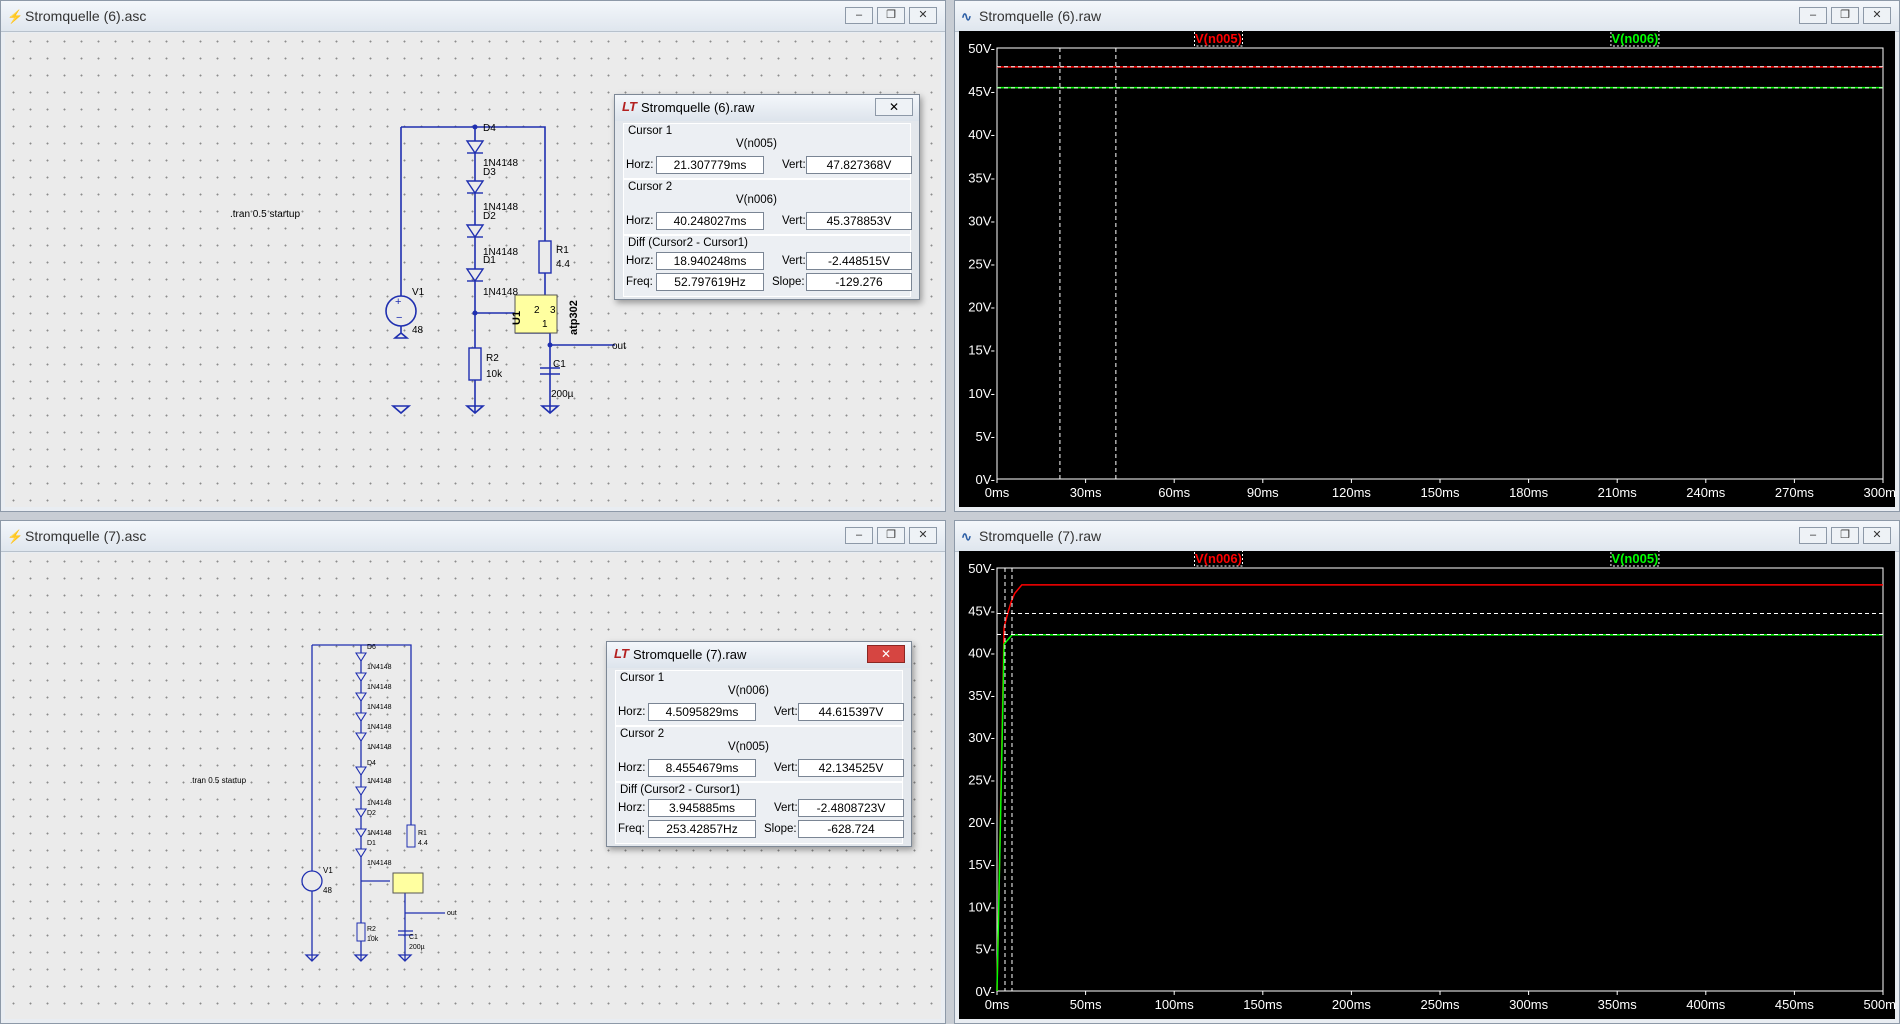 The width and height of the screenshot is (1900, 1024). I want to click on y-tick-label: 45V-, so click(981, 91).